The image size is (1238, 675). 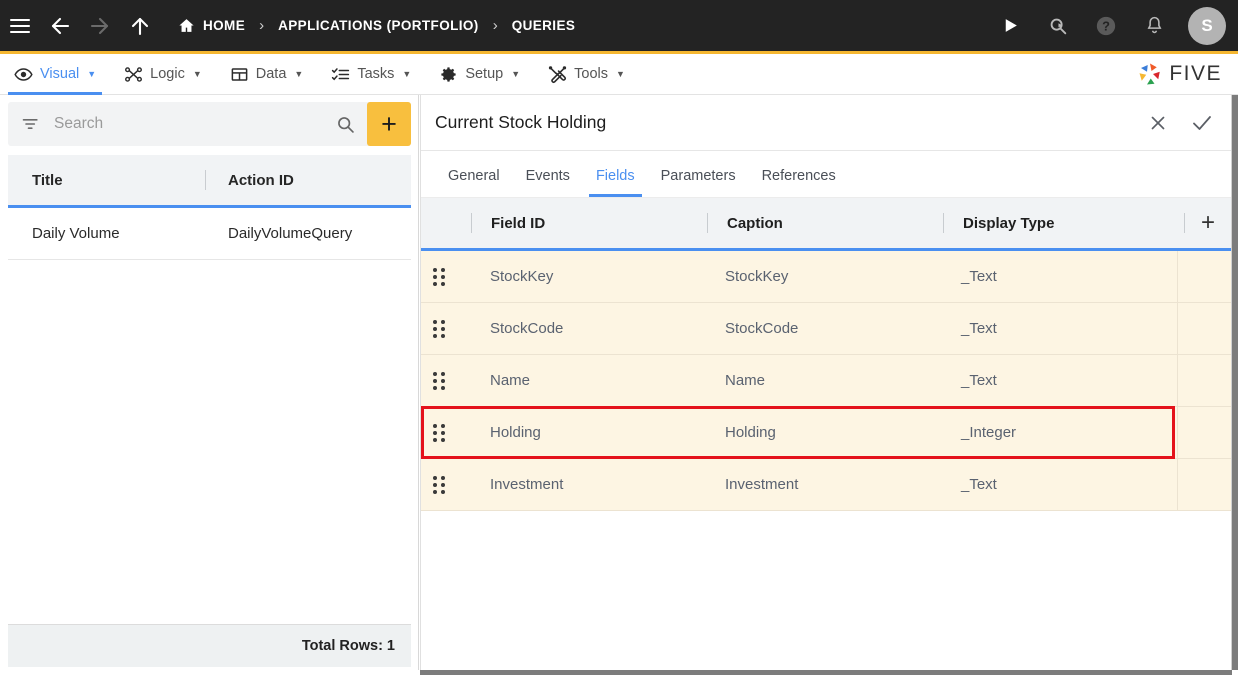 I want to click on table-row: Name Name _Text, so click(x=826, y=381).